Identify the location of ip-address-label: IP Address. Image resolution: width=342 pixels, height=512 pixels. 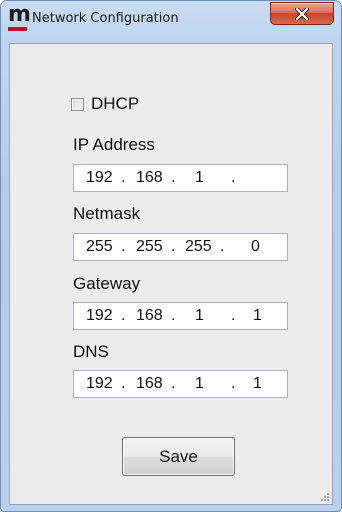
(114, 144).